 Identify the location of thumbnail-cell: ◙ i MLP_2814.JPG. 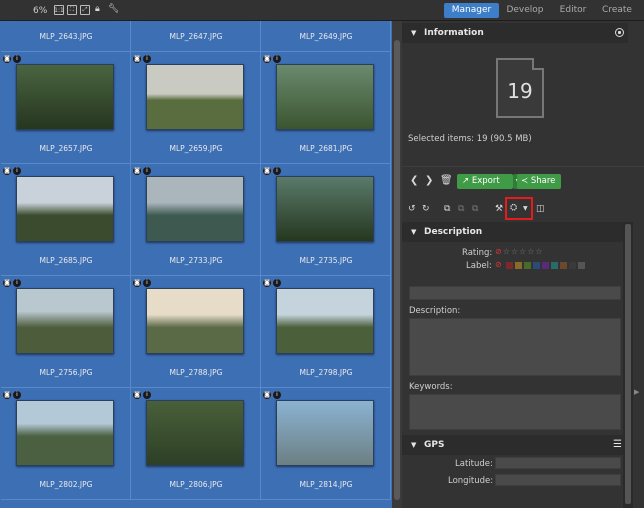
(326, 444).